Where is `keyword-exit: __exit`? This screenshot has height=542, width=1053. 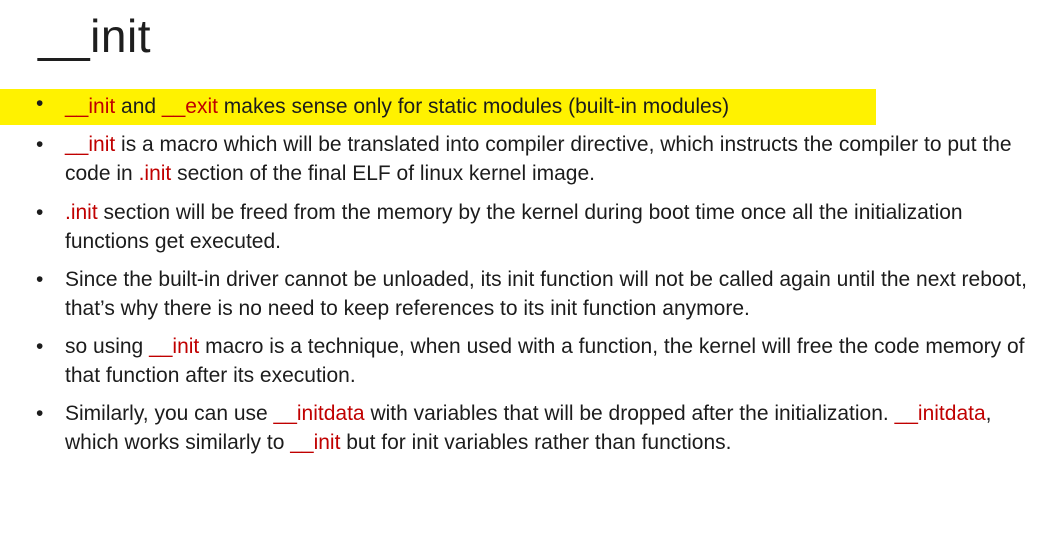
keyword-exit: __exit is located at coordinates (189, 106).